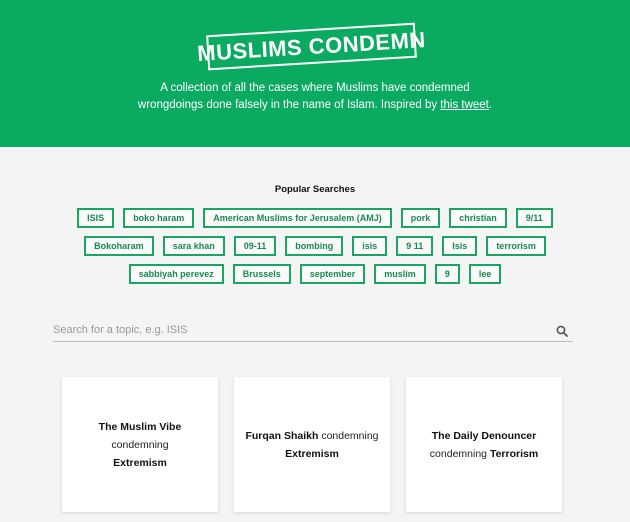  What do you see at coordinates (460, 246) in the screenshot?
I see `tag-isis-cap: Isis` at bounding box center [460, 246].